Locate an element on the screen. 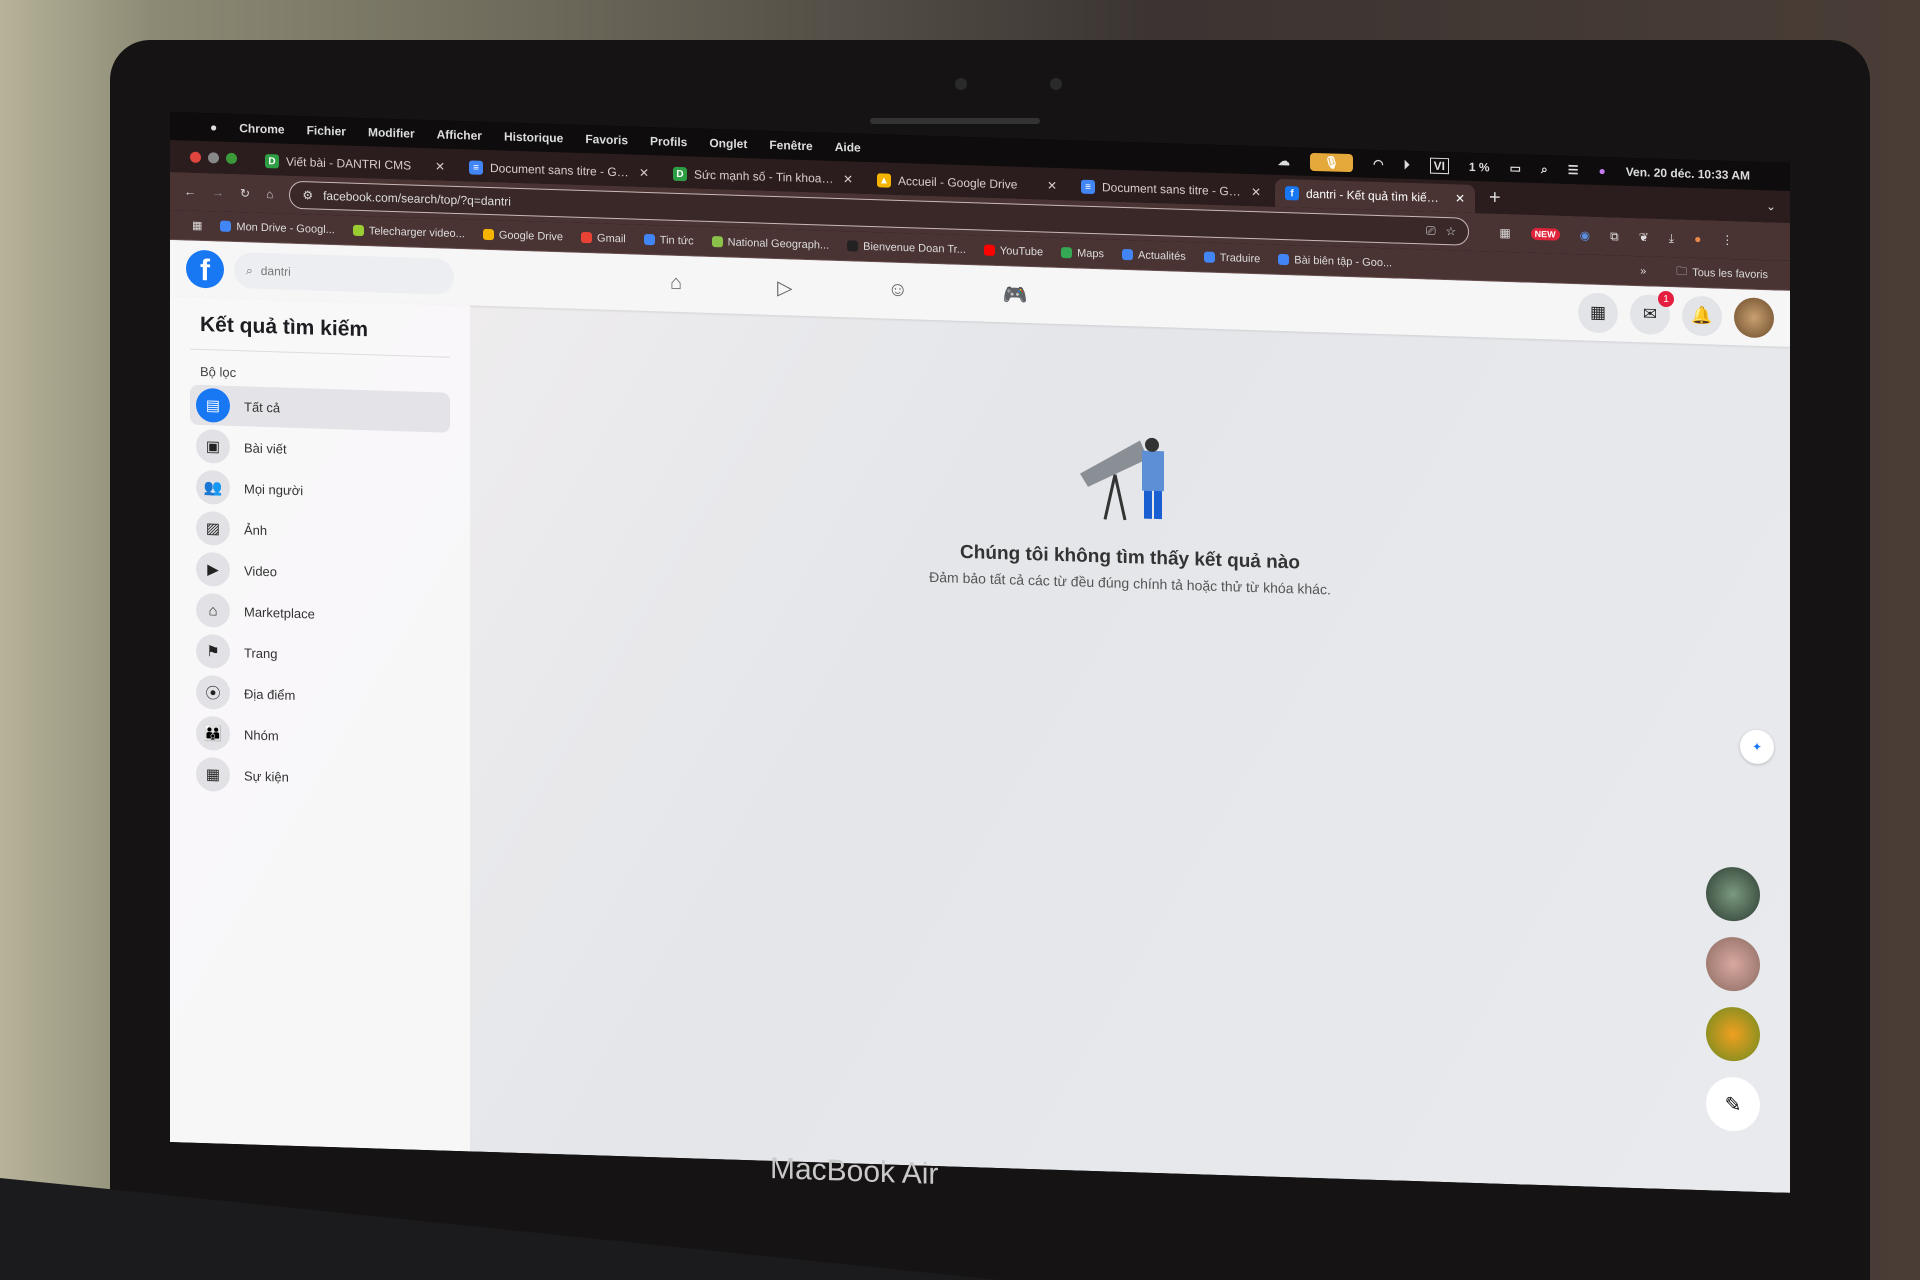  bookmarks-overflow-button: » is located at coordinates (1643, 271).